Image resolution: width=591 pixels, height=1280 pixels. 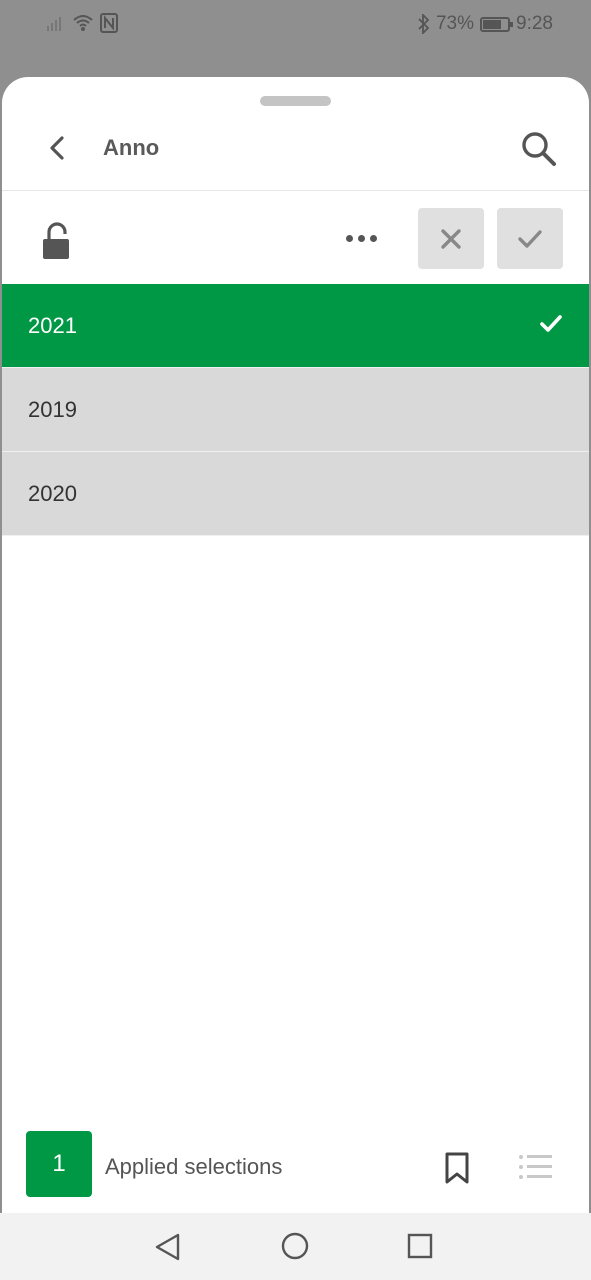 What do you see at coordinates (420, 1246) in the screenshot?
I see `nav-recent-apps-icon` at bounding box center [420, 1246].